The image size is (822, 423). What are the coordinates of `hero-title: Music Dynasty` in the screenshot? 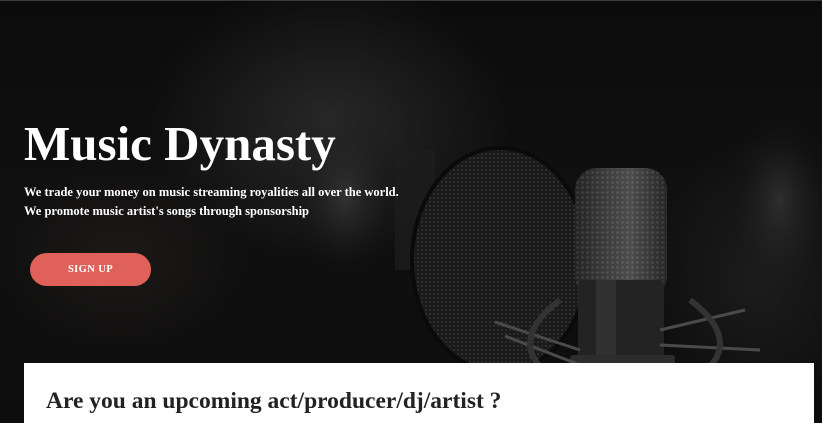 It's located at (180, 143).